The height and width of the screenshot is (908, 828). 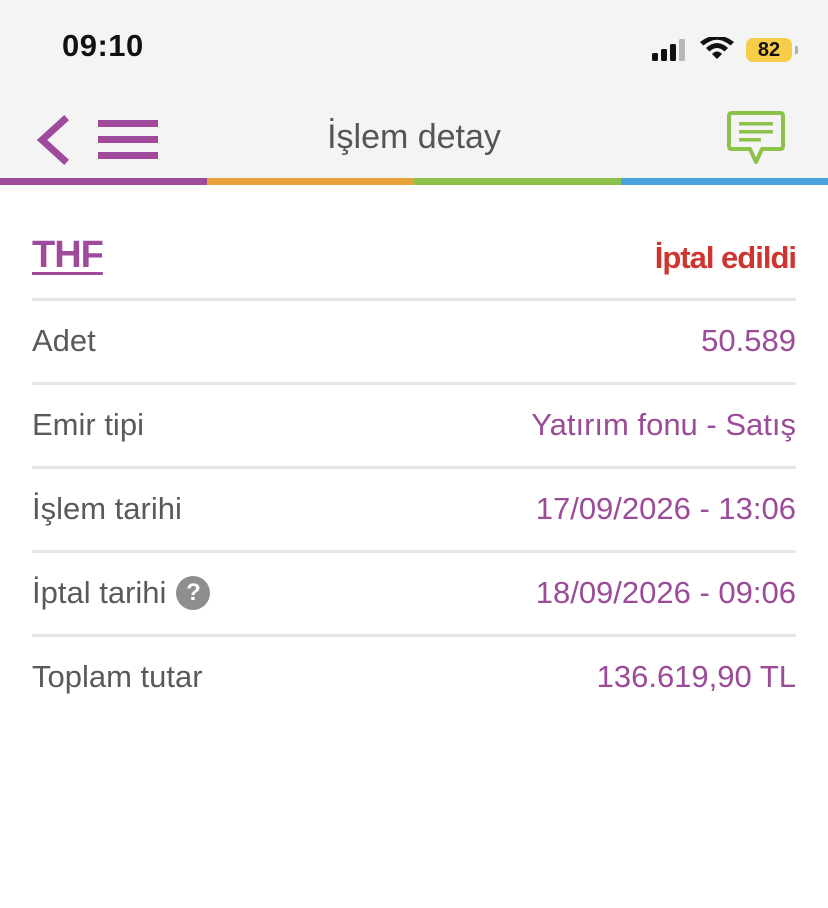 What do you see at coordinates (310, 181) in the screenshot?
I see `strip-segment-orange` at bounding box center [310, 181].